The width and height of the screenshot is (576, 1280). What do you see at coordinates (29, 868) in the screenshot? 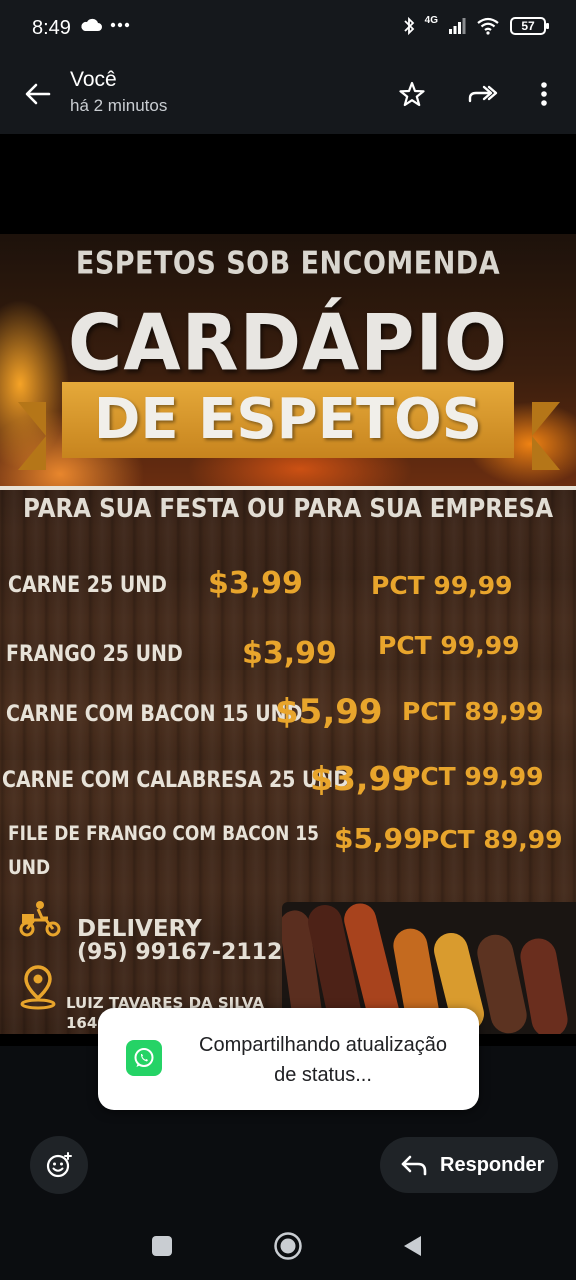
I see `menu-item-name-cont: UND` at bounding box center [29, 868].